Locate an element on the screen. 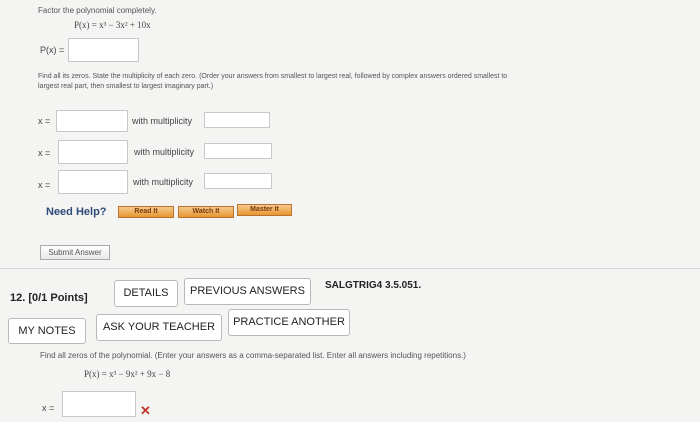 Image resolution: width=700 pixels, height=422 pixels. factored-form-input is located at coordinates (103, 50).